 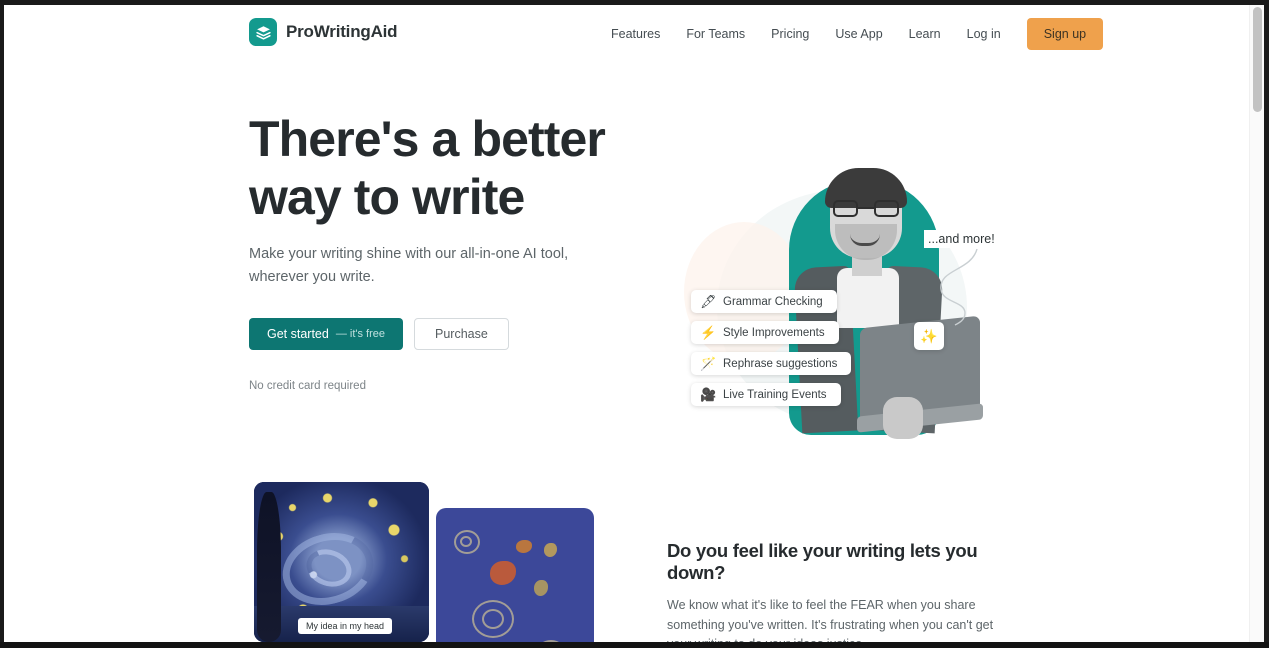 What do you see at coordinates (1065, 33) in the screenshot?
I see `sign-up-button: Sign up` at bounding box center [1065, 33].